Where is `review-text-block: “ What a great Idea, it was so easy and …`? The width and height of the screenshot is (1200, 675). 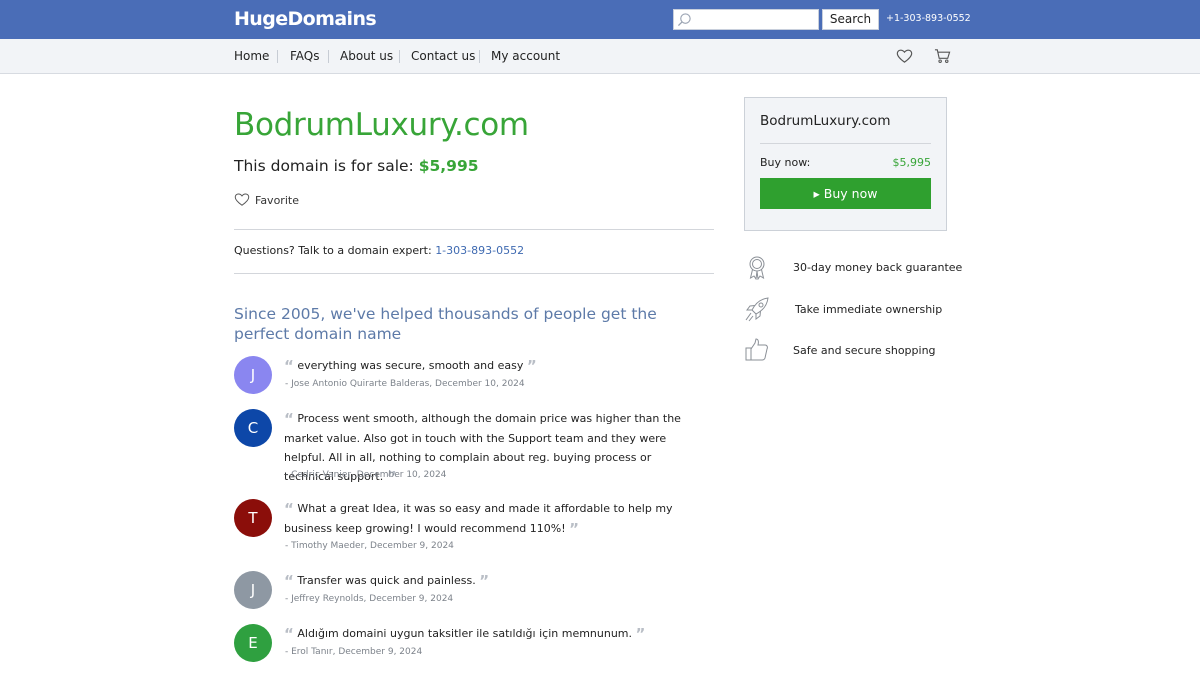
review-text-block: “ What a great Idea, it was so easy and … is located at coordinates (499, 519).